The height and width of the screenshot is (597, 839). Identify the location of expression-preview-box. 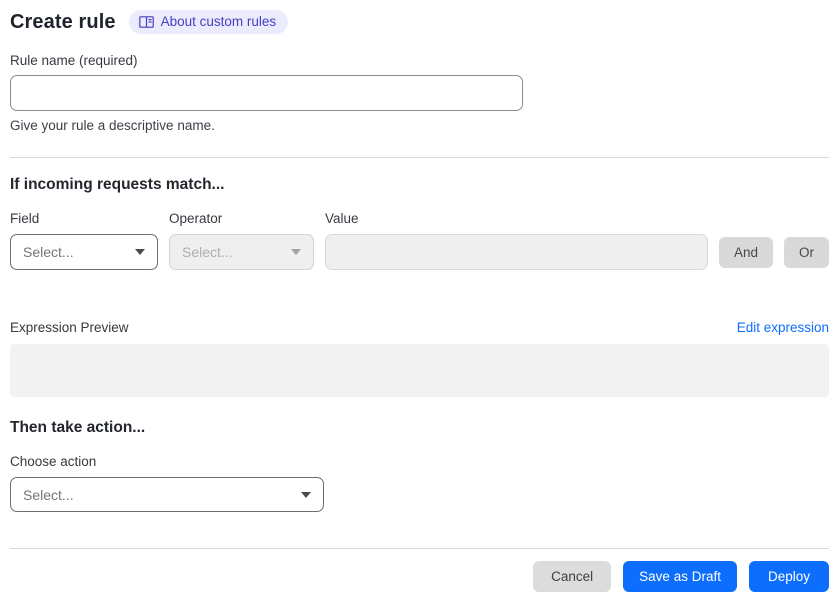
(419, 370).